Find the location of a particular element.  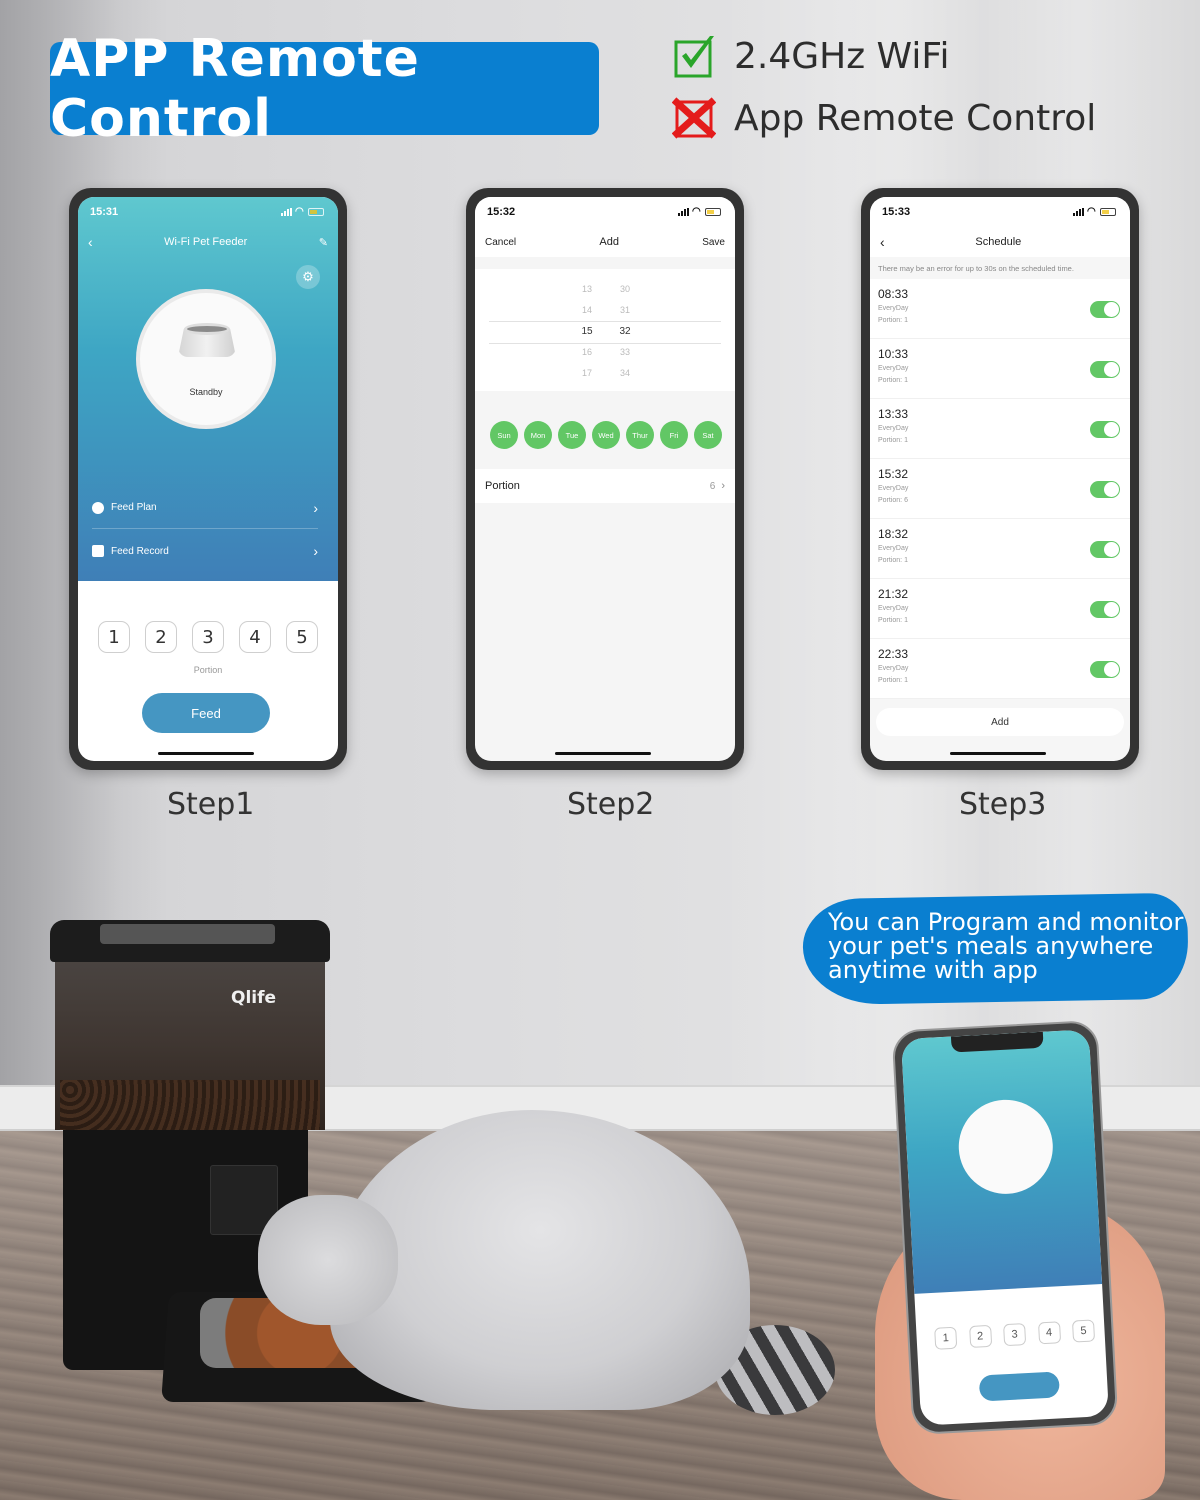

brand-logo: Qlife is located at coordinates (254, 998).